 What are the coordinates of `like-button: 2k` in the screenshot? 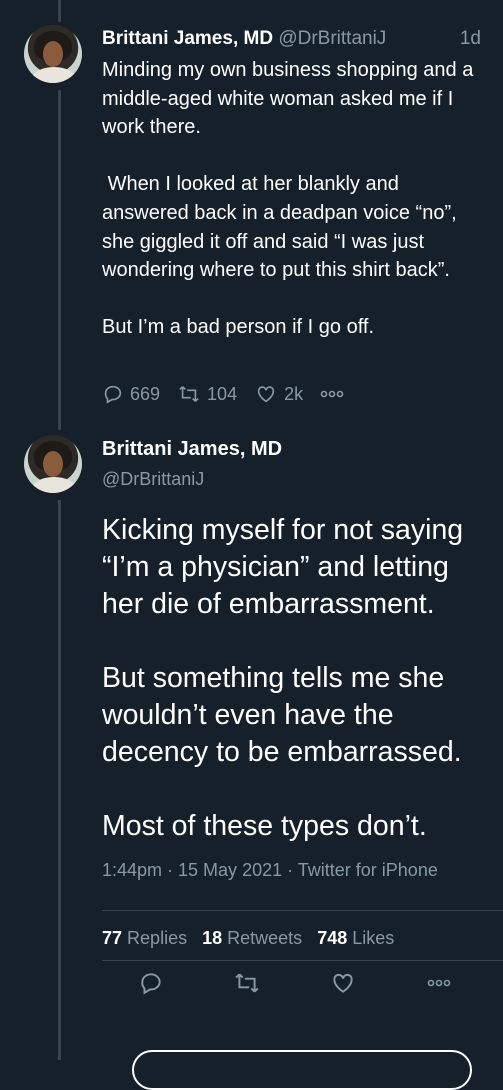 It's located at (278, 394).